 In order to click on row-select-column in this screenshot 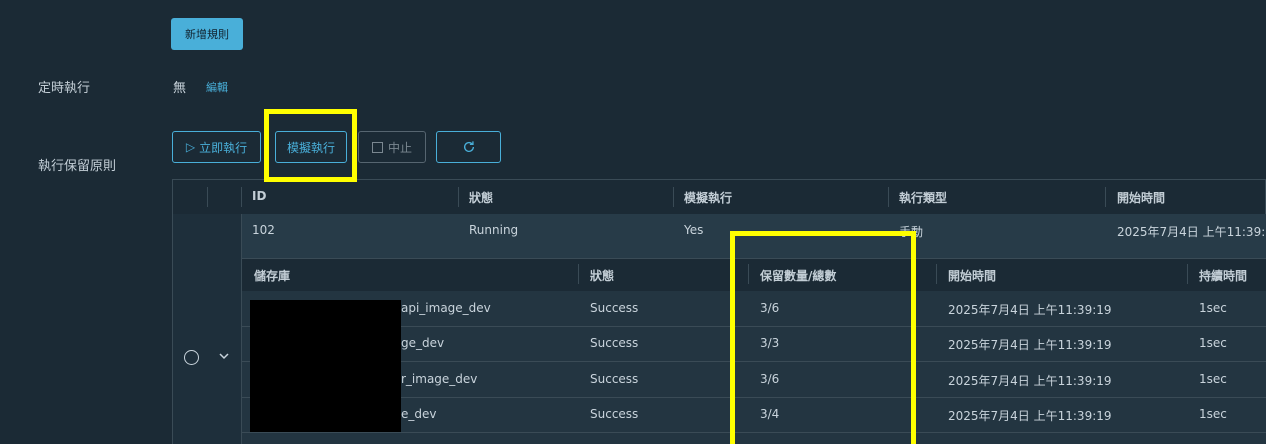, I will do `click(207, 329)`.